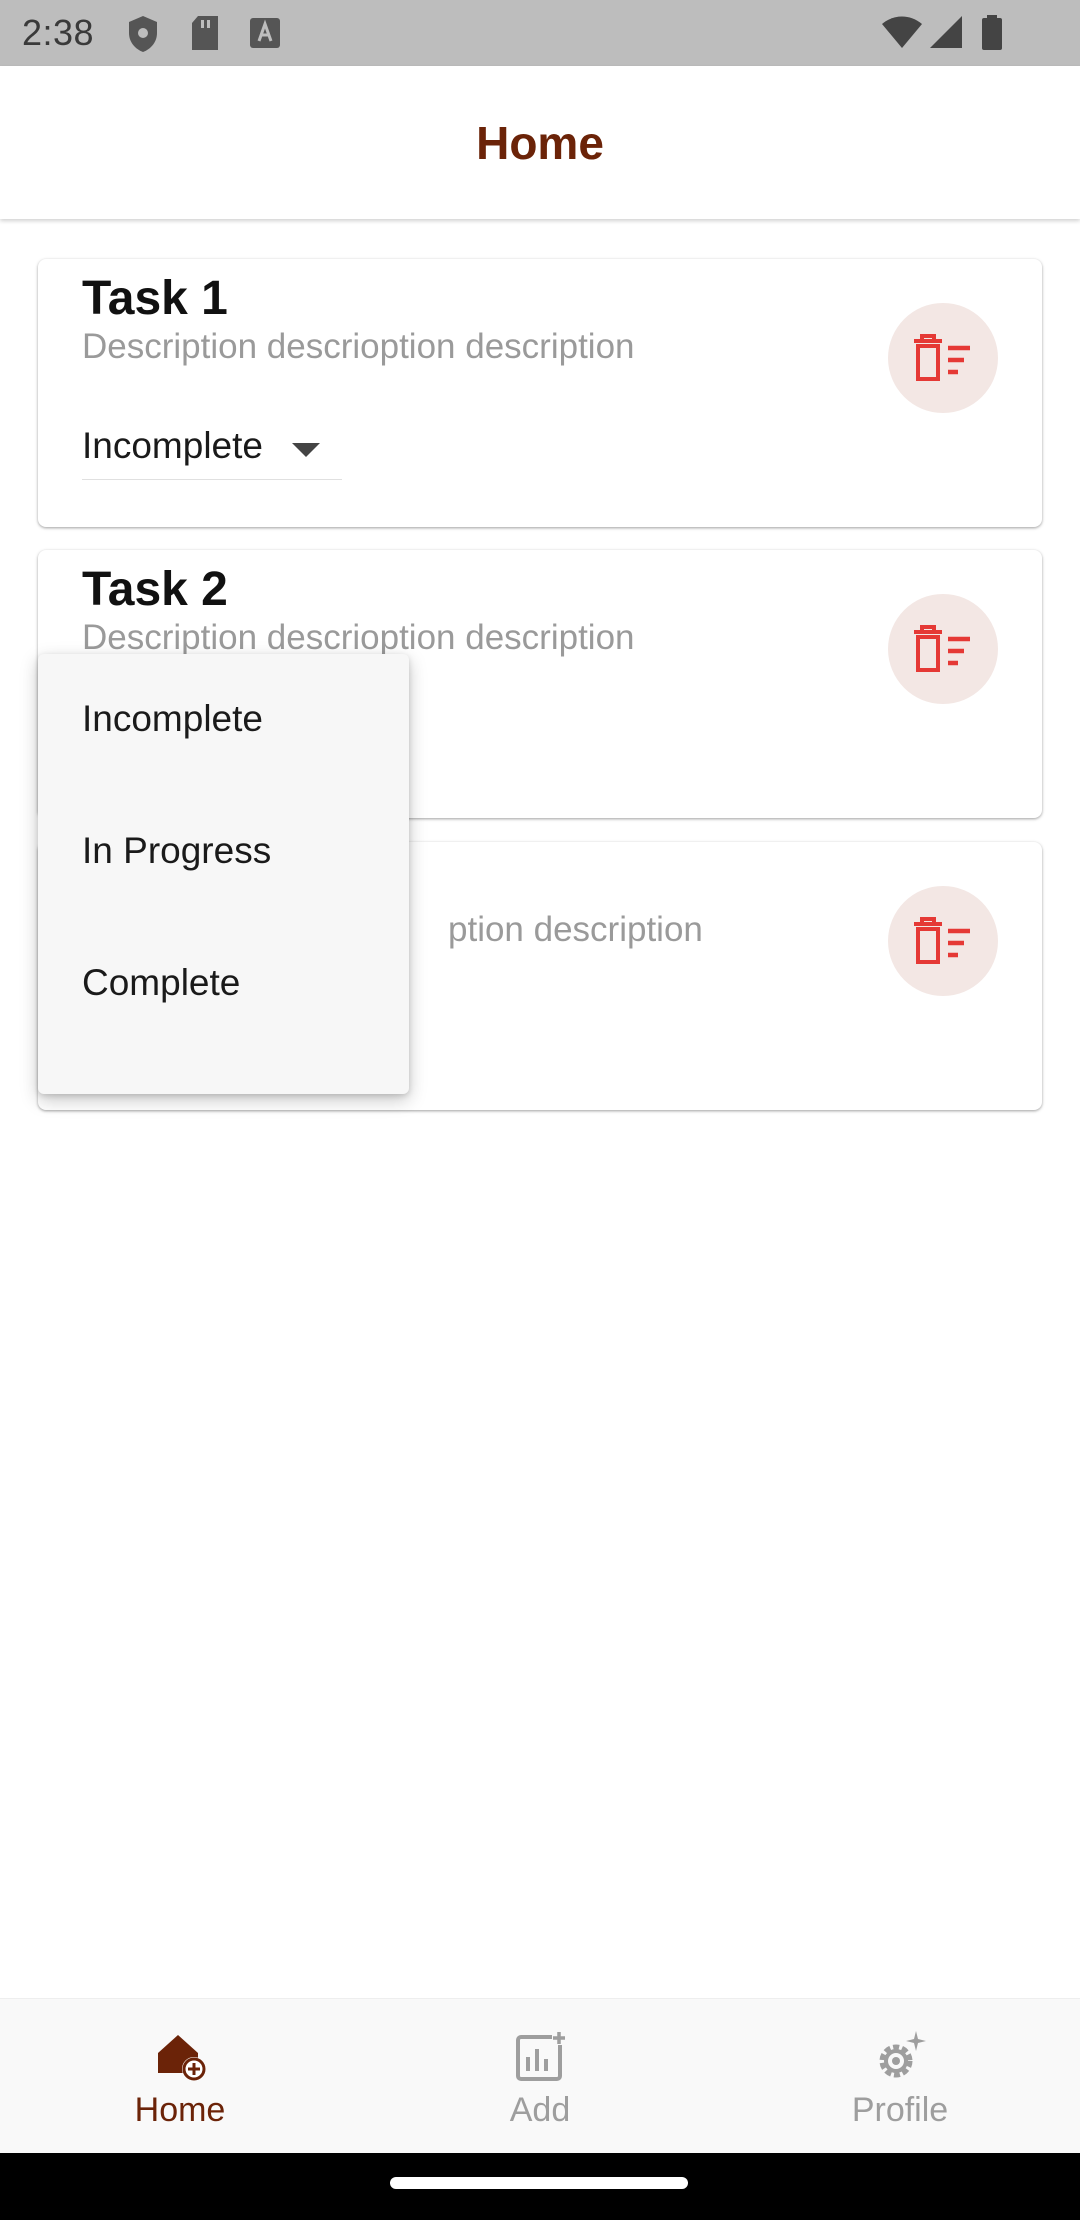  What do you see at coordinates (172, 718) in the screenshot?
I see `menu-item-label: Incomplete` at bounding box center [172, 718].